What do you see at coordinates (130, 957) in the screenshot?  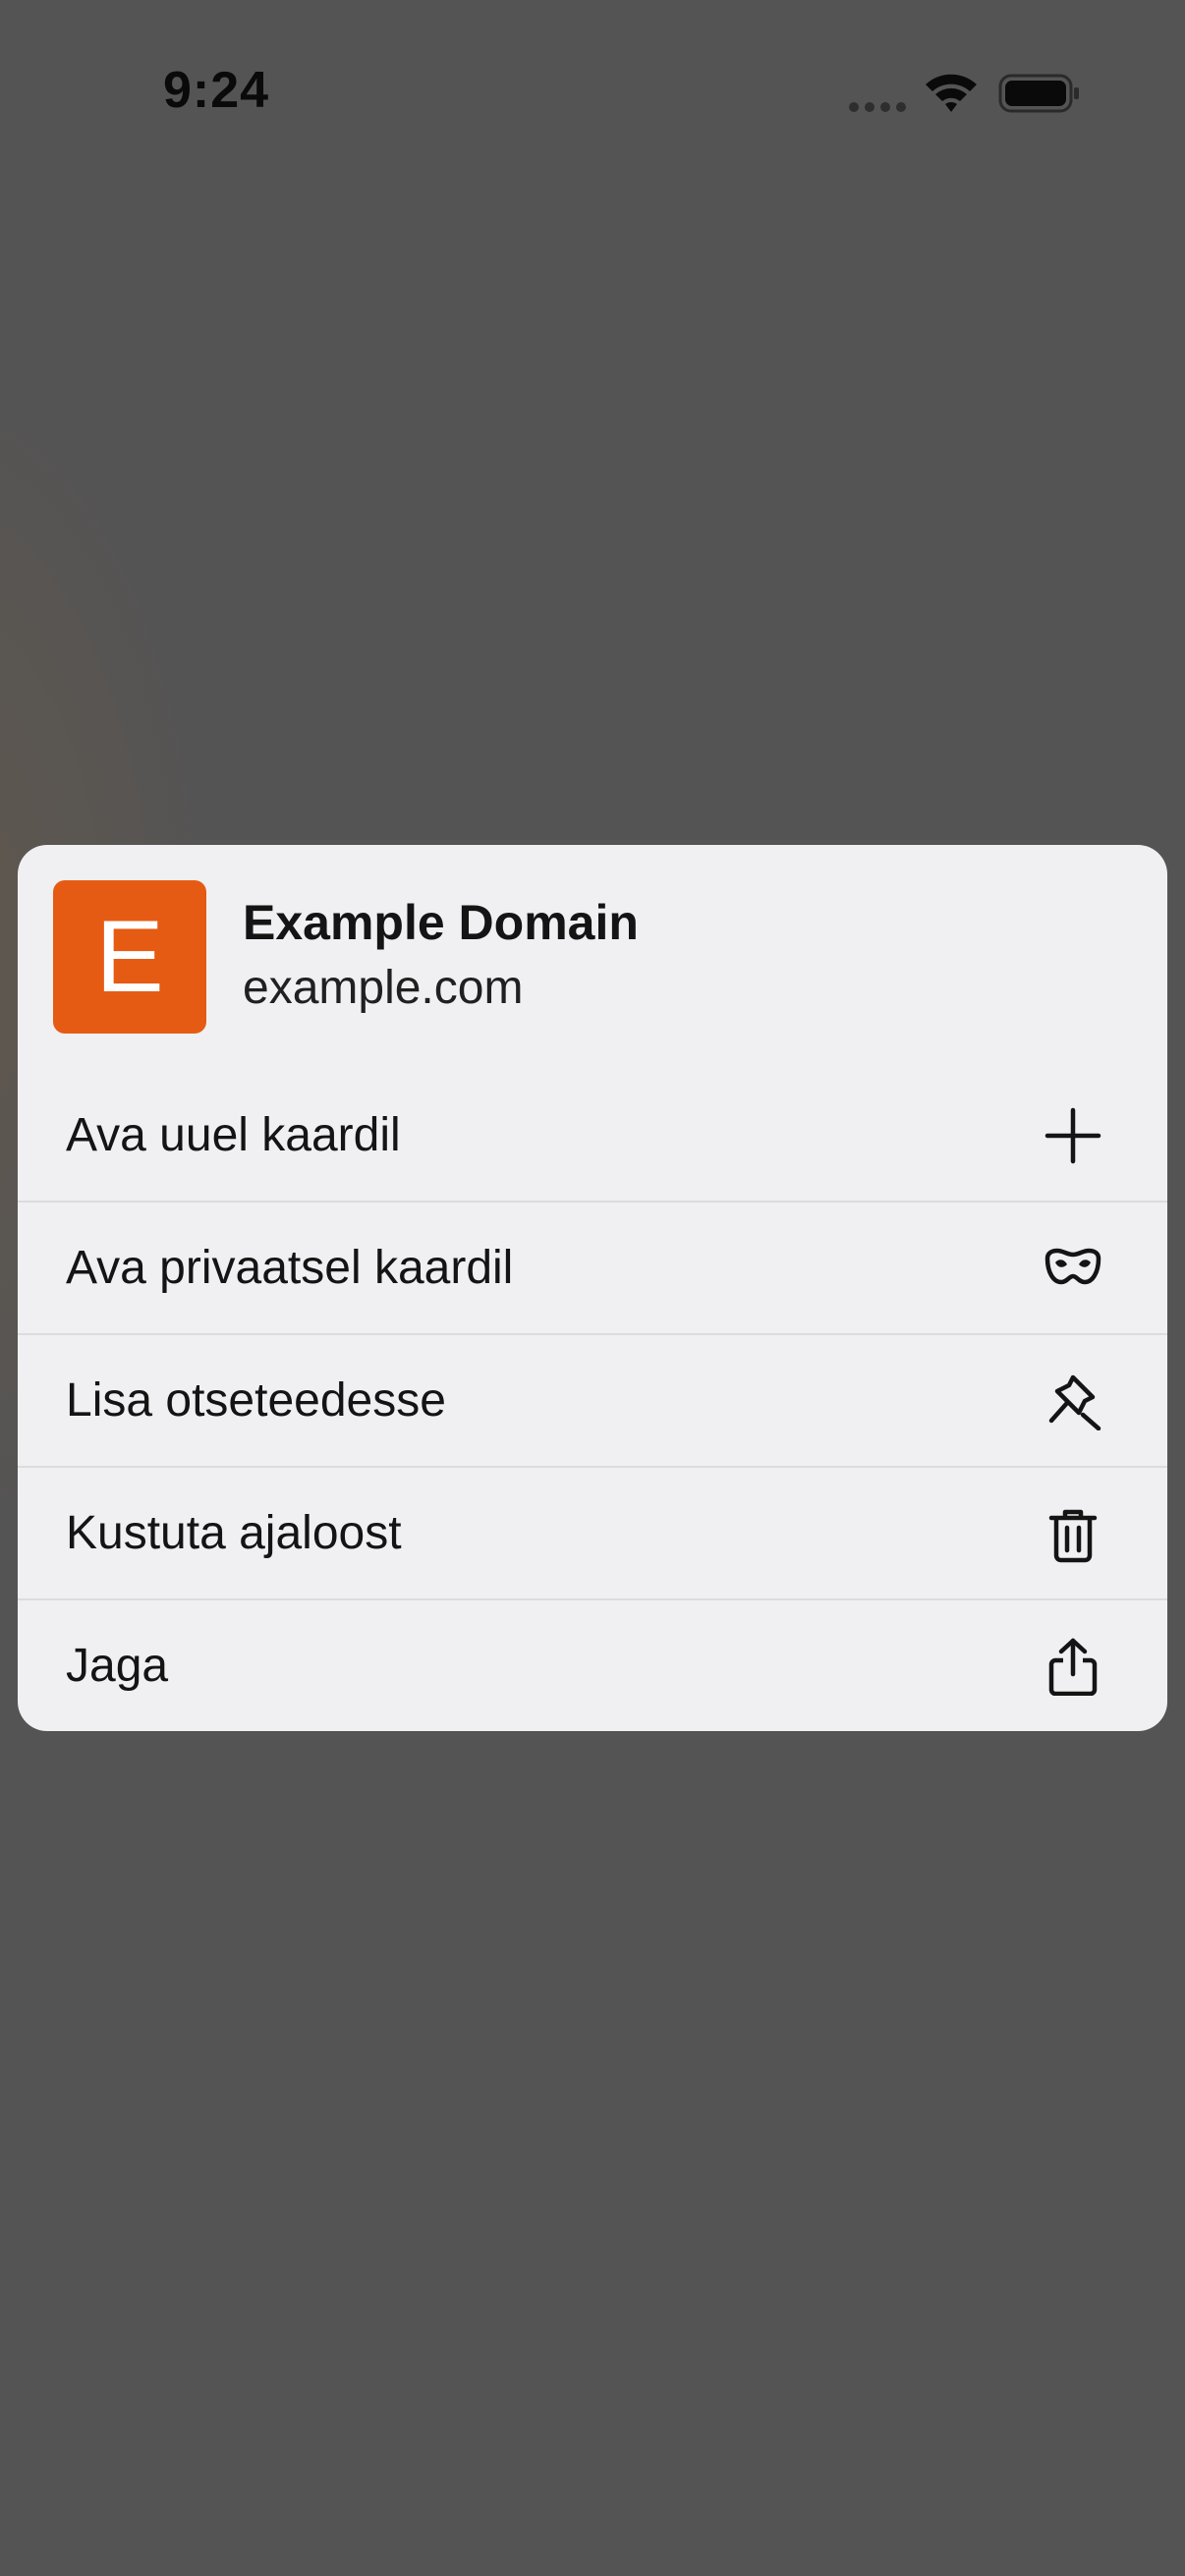 I see `site-favicon: E` at bounding box center [130, 957].